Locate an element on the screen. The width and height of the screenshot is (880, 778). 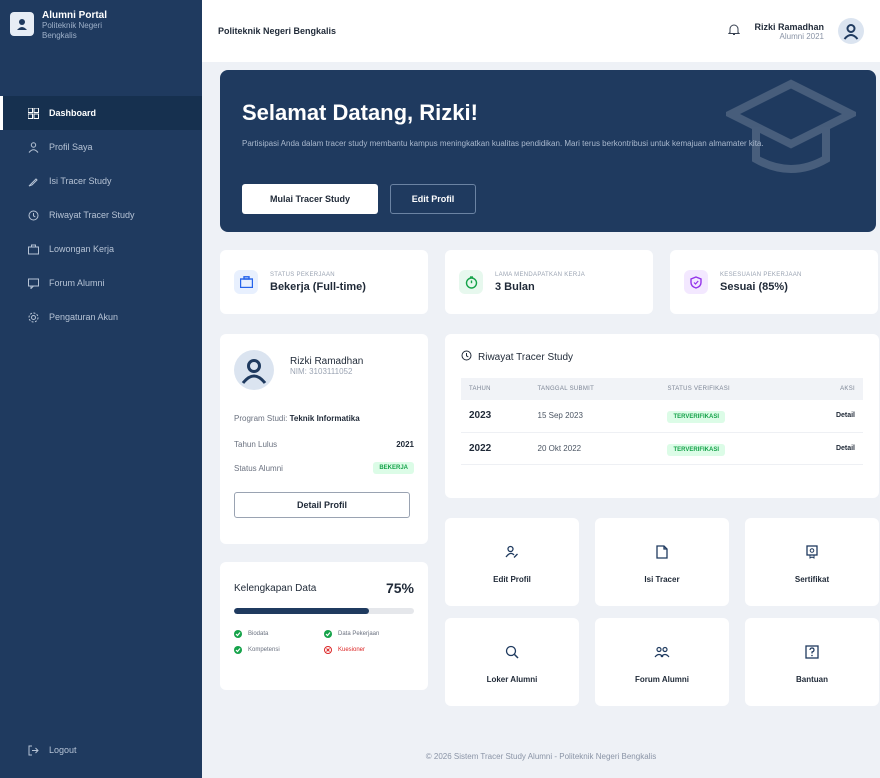
brand-logo-icon is located at coordinates (22, 24).